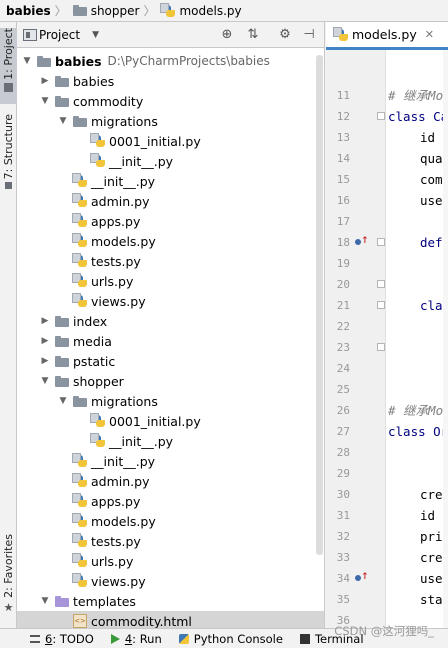  Describe the element at coordinates (343, 137) in the screenshot. I see `line-number: 13` at that location.